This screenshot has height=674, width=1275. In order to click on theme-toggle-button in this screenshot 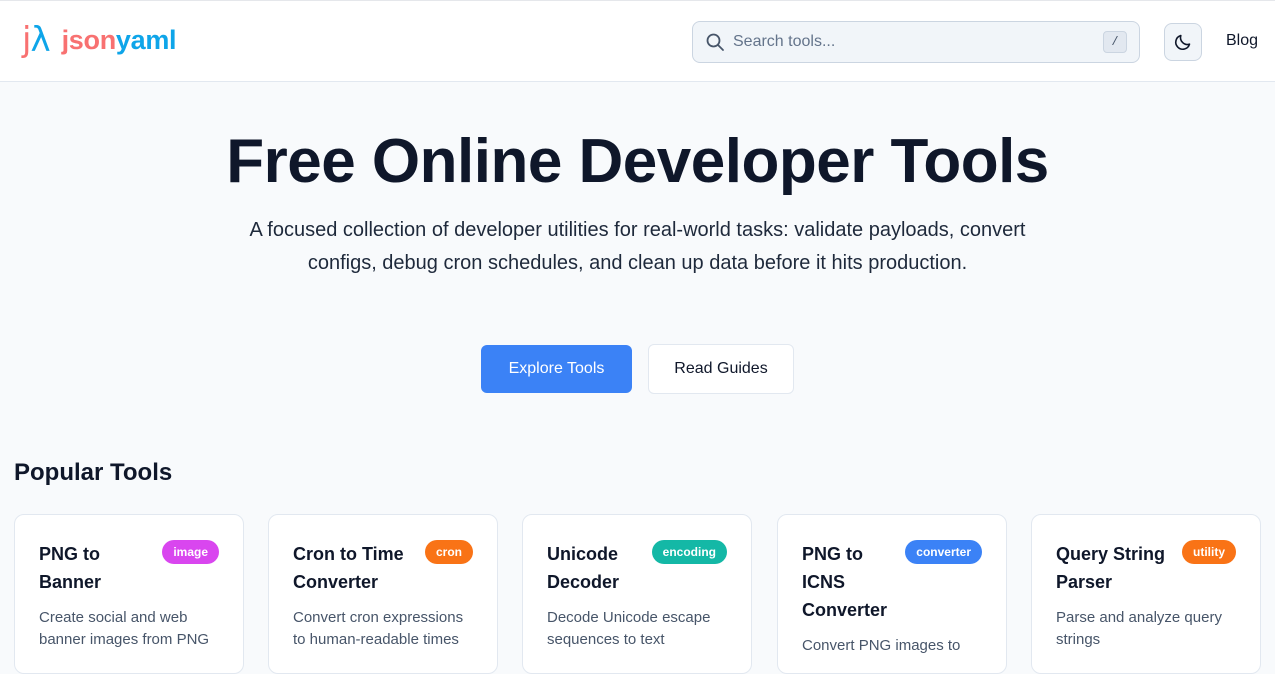, I will do `click(1183, 42)`.